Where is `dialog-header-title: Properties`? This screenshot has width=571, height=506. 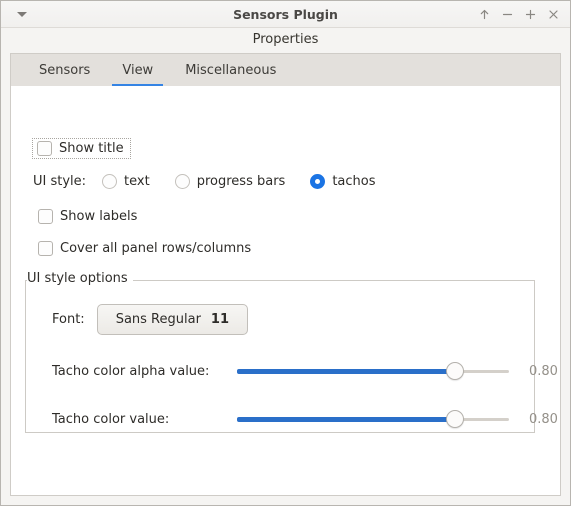 dialog-header-title: Properties is located at coordinates (285, 40).